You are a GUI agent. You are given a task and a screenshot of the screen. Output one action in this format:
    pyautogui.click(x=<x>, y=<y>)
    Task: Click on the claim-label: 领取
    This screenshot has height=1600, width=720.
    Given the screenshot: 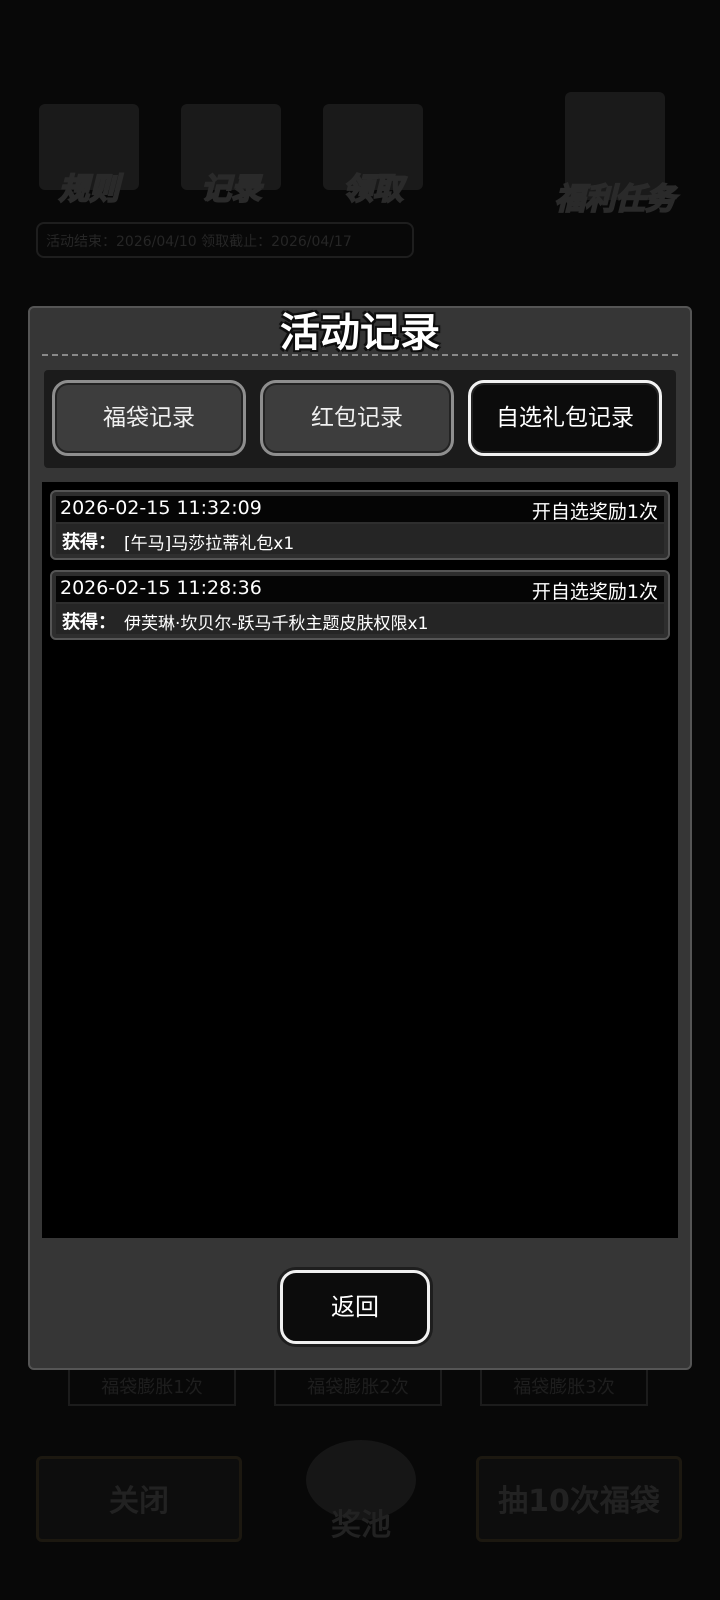 What is the action you would take?
    pyautogui.click(x=373, y=189)
    